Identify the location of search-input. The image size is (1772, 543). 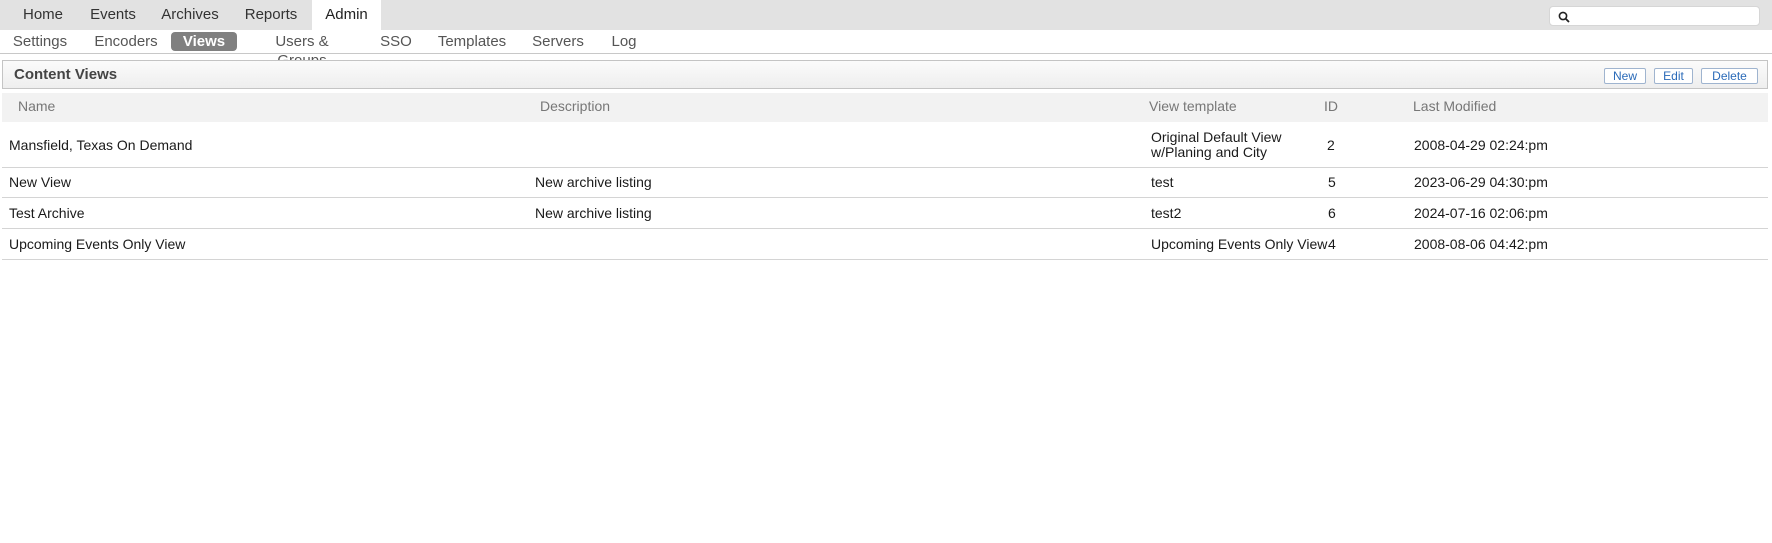
(1664, 16).